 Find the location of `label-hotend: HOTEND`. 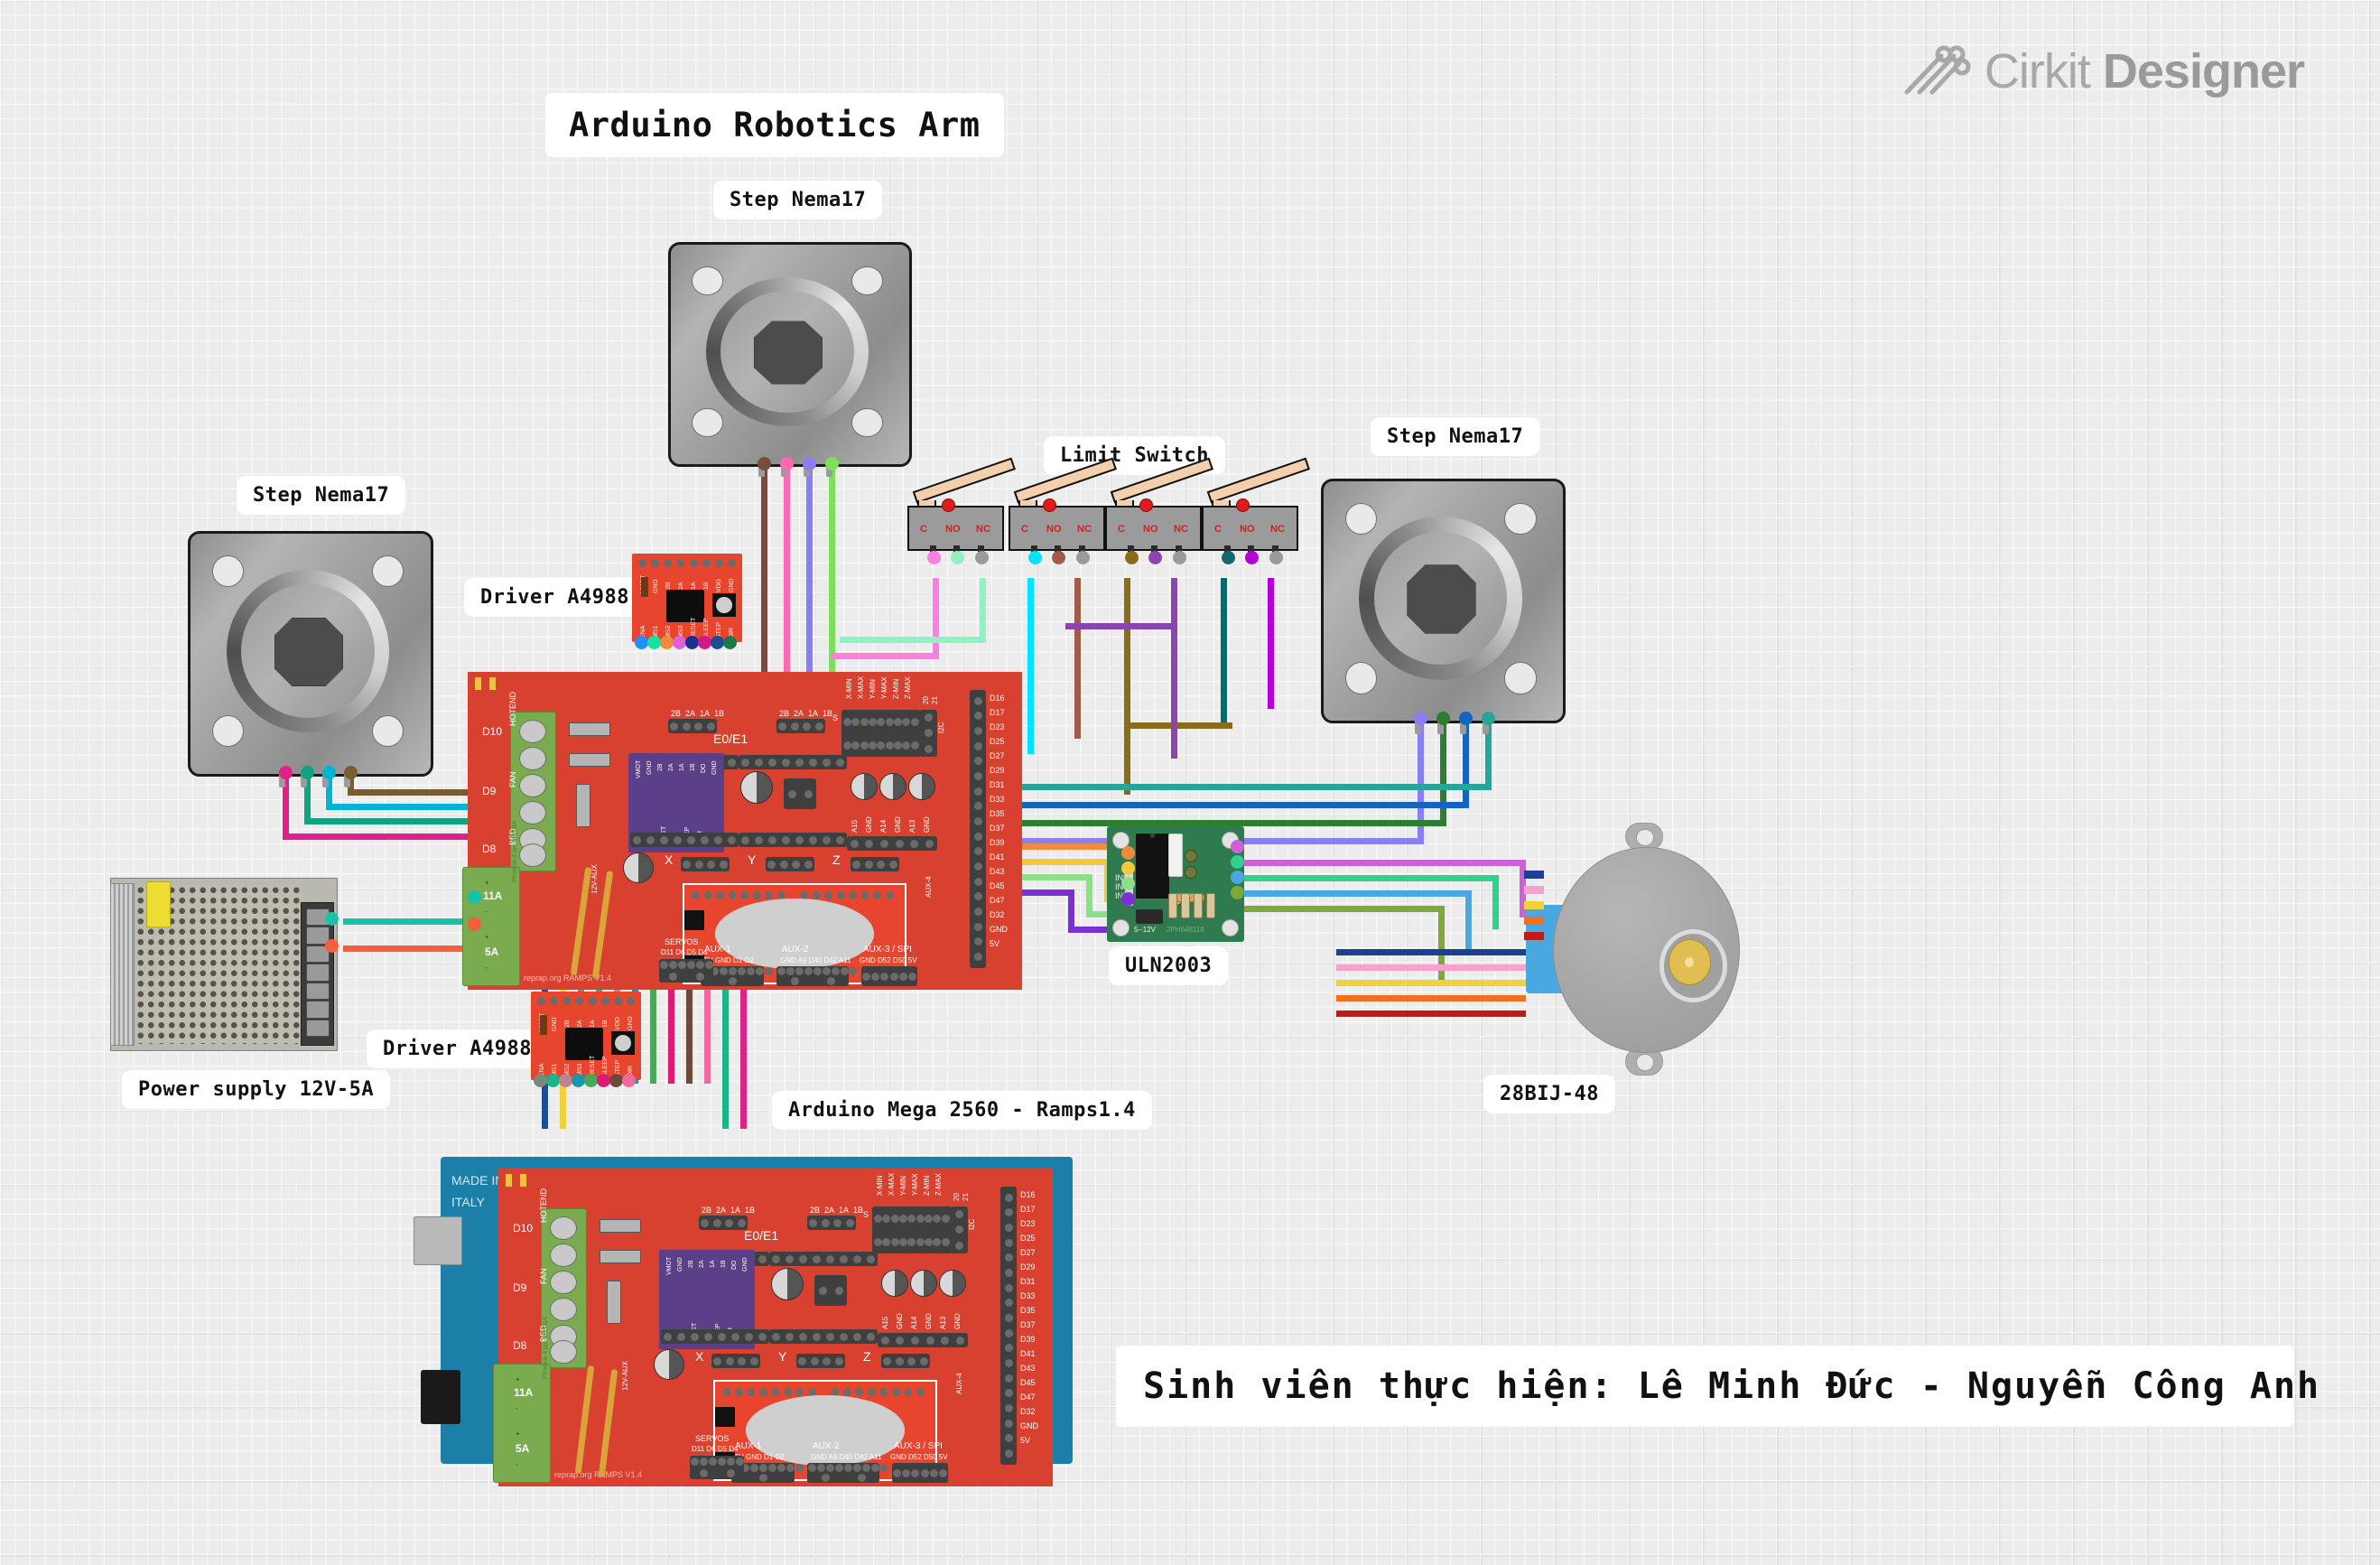

label-hotend: HOTEND is located at coordinates (512, 709).